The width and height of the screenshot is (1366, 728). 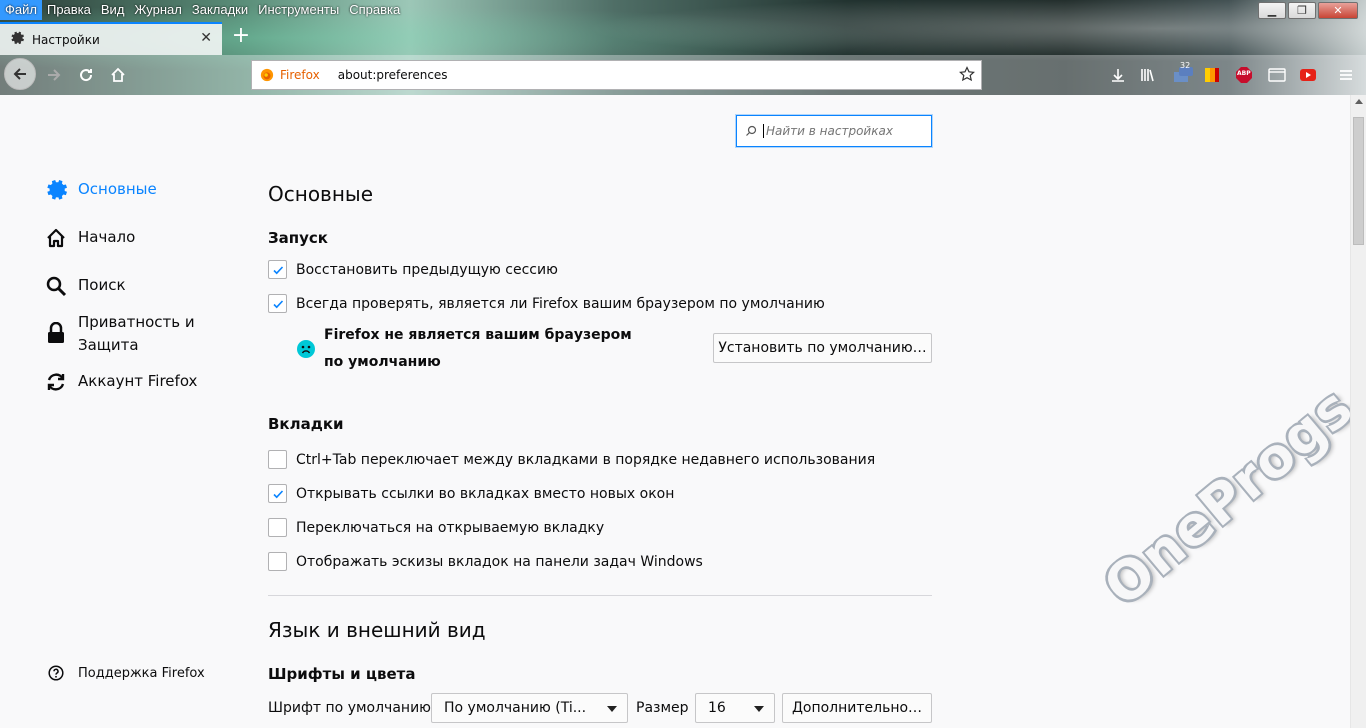 I want to click on font-size-value: 16, so click(x=717, y=708).